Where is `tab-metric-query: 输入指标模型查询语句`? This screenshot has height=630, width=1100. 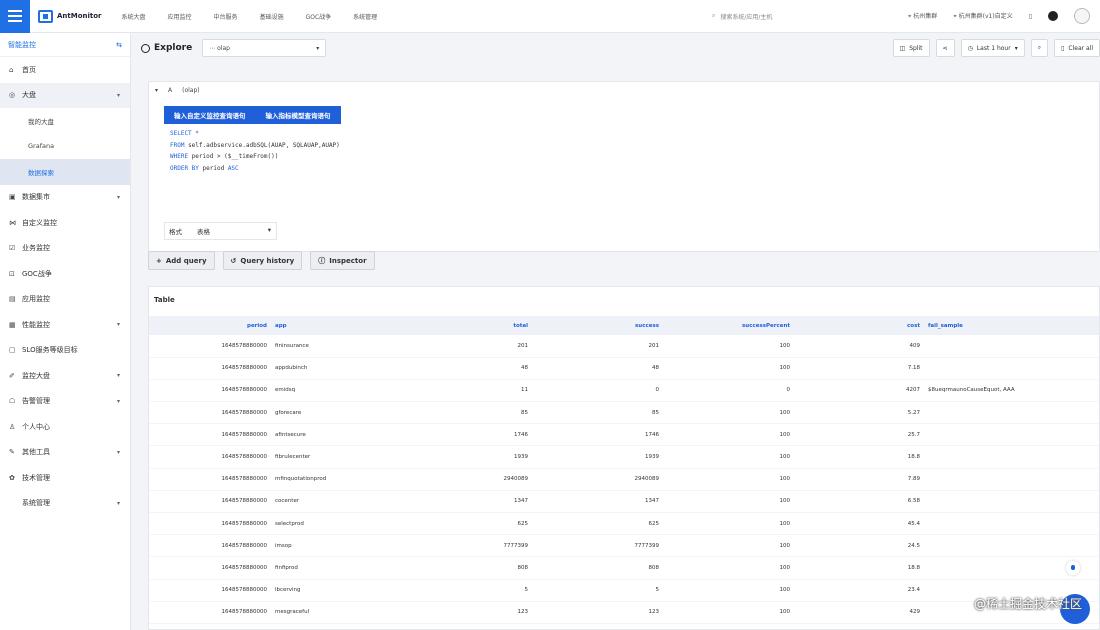 tab-metric-query: 输入指标模型查询语句 is located at coordinates (298, 115).